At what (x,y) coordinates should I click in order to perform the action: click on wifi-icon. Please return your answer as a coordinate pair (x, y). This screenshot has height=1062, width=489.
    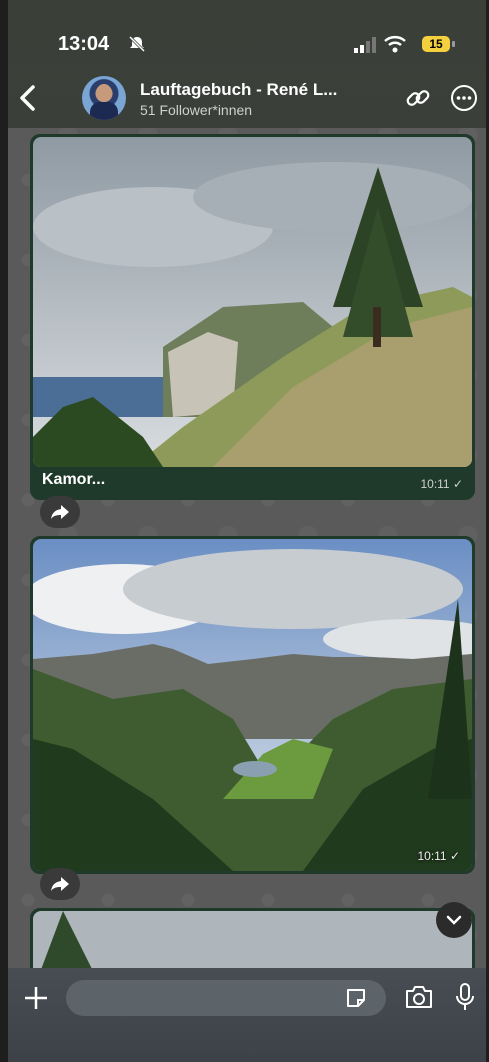
    Looking at the image, I should click on (395, 44).